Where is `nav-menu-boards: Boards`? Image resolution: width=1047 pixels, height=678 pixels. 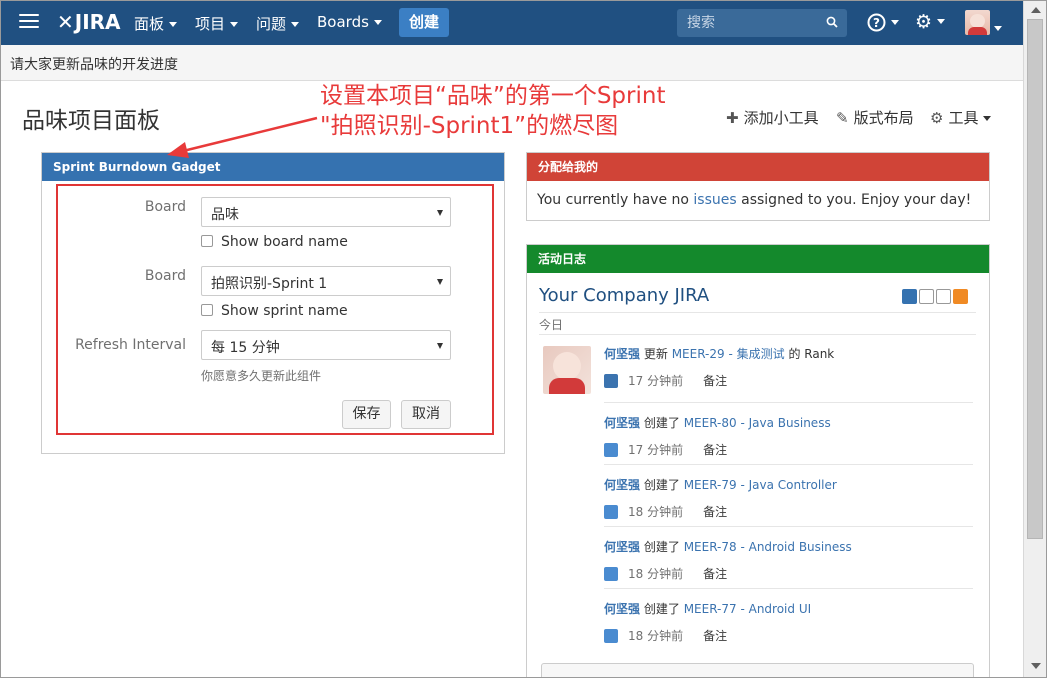 nav-menu-boards: Boards is located at coordinates (349, 22).